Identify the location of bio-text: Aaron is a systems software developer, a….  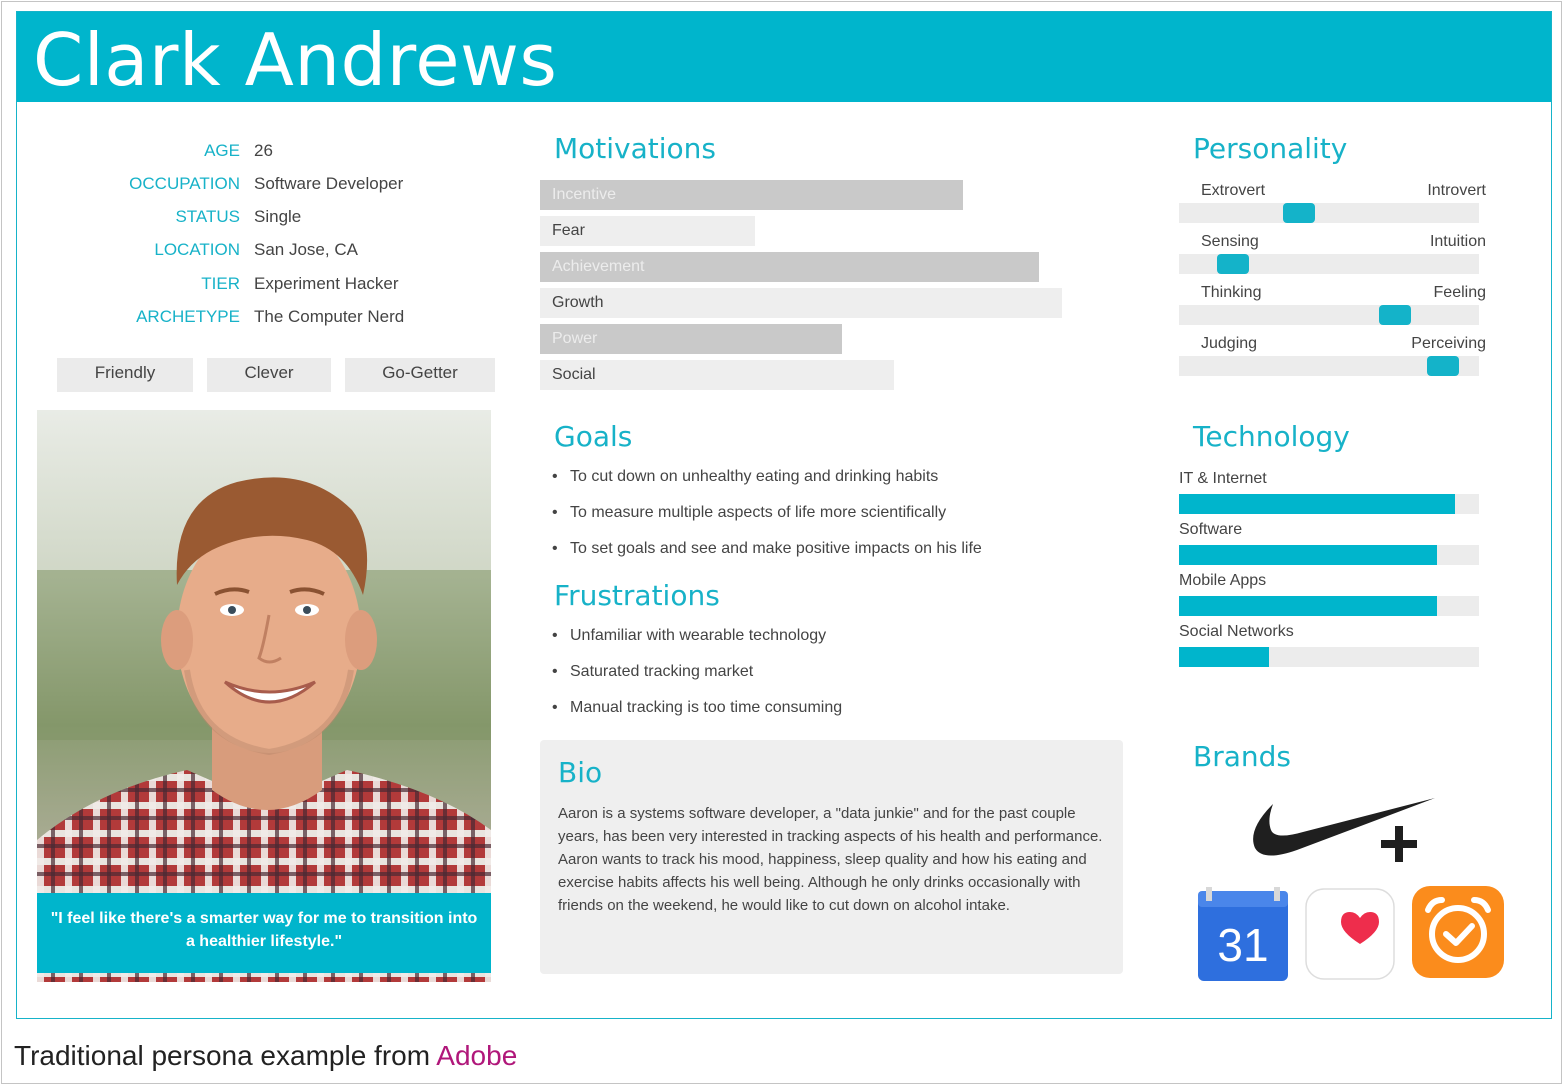
(830, 859).